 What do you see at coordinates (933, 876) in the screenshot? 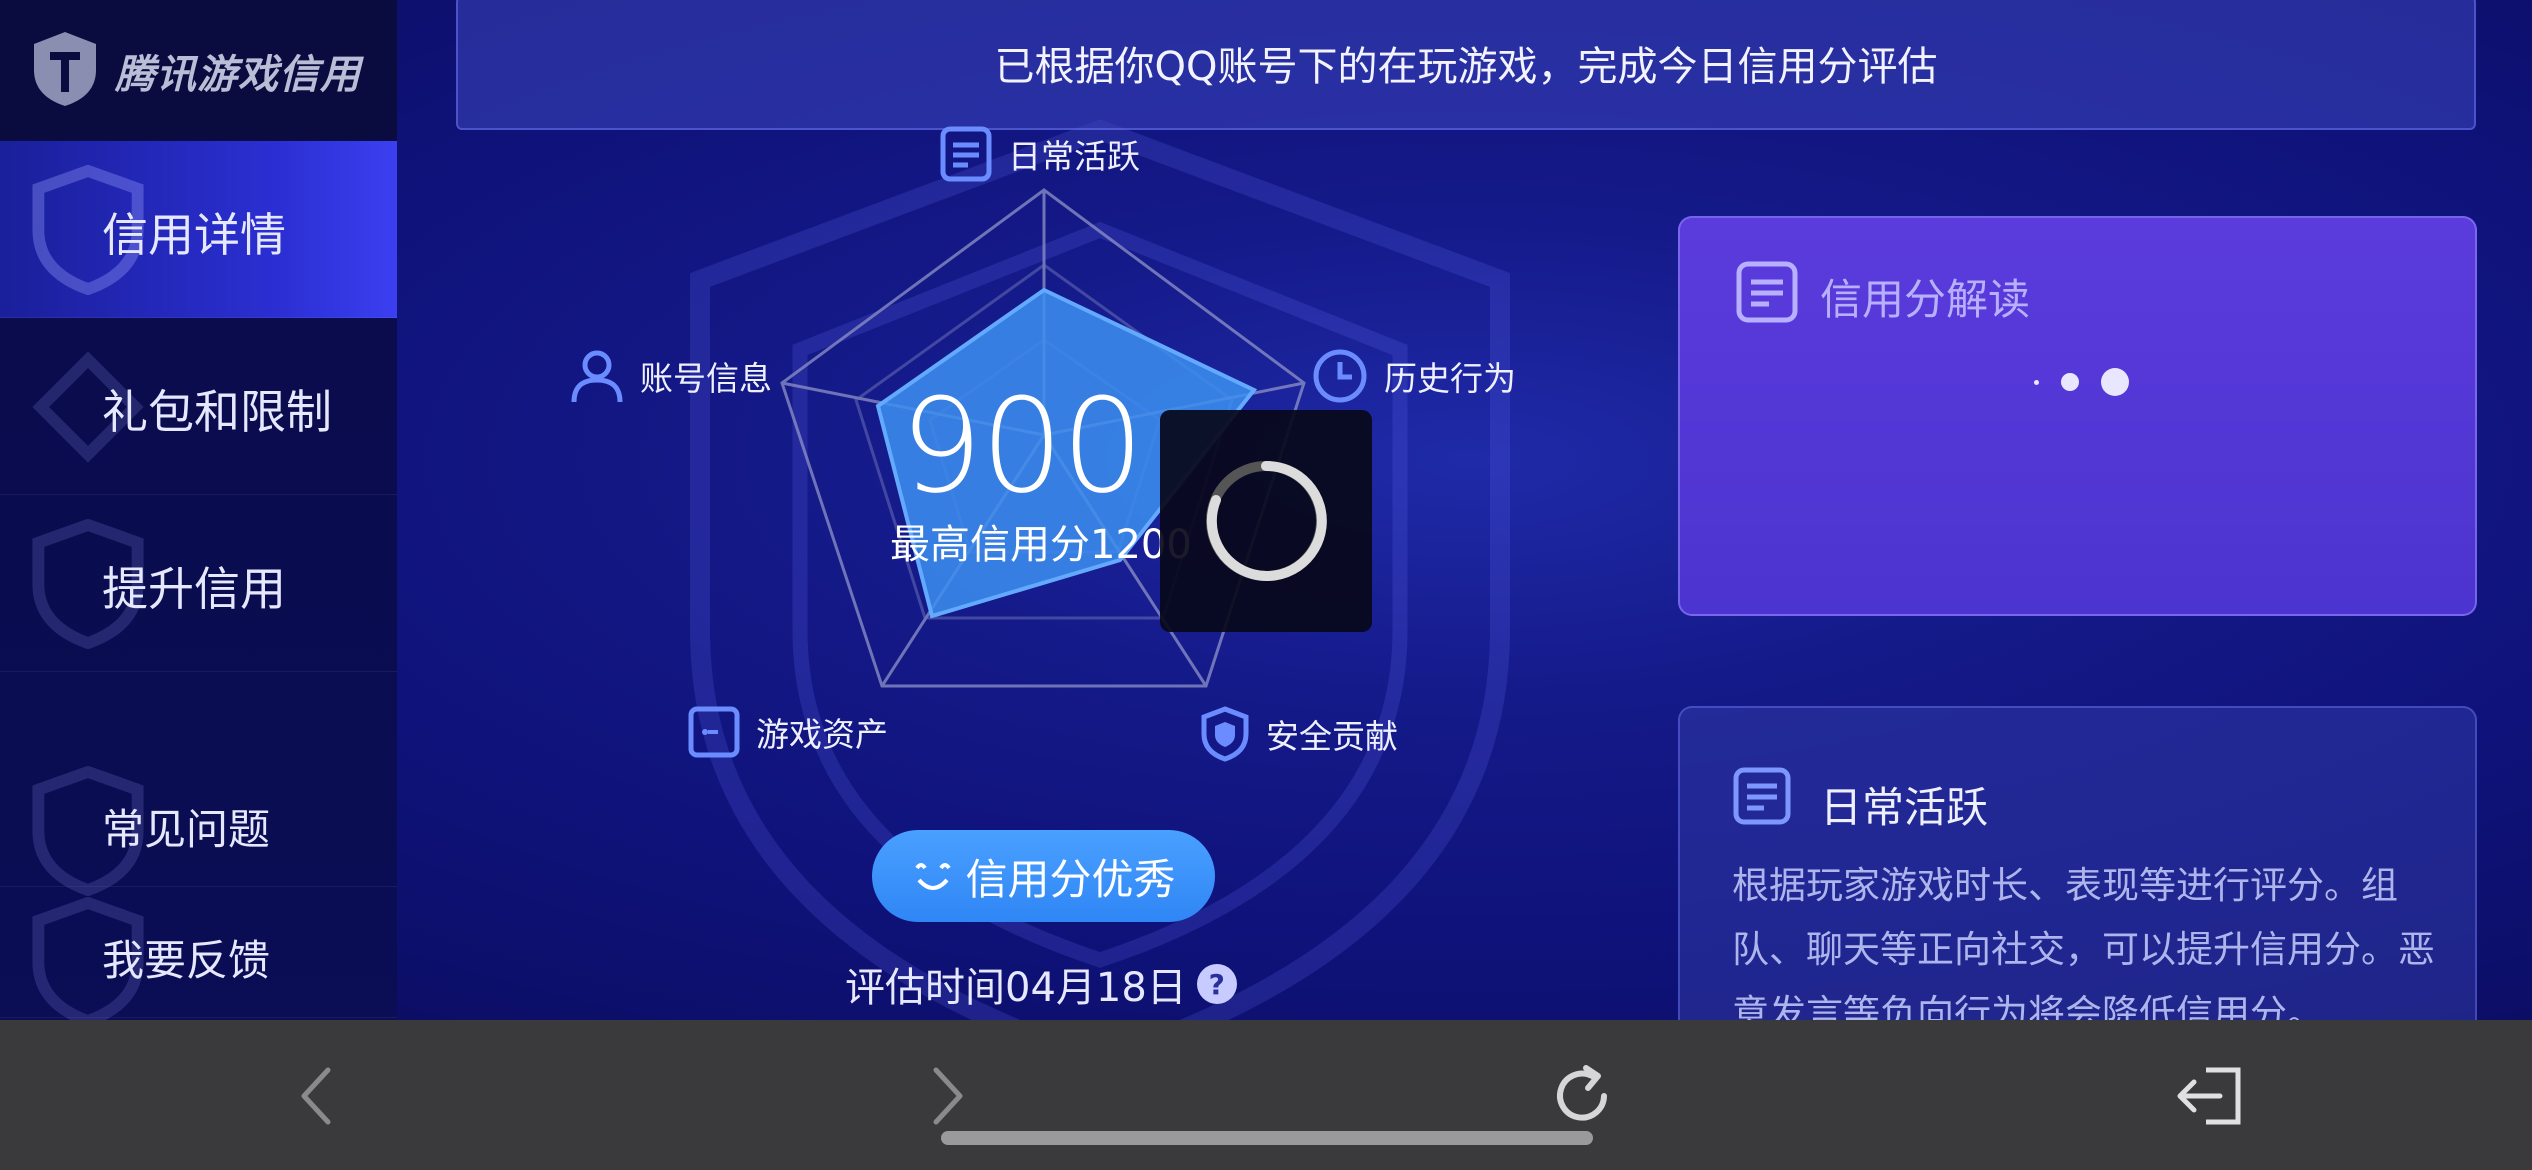
I see `smile-icon` at bounding box center [933, 876].